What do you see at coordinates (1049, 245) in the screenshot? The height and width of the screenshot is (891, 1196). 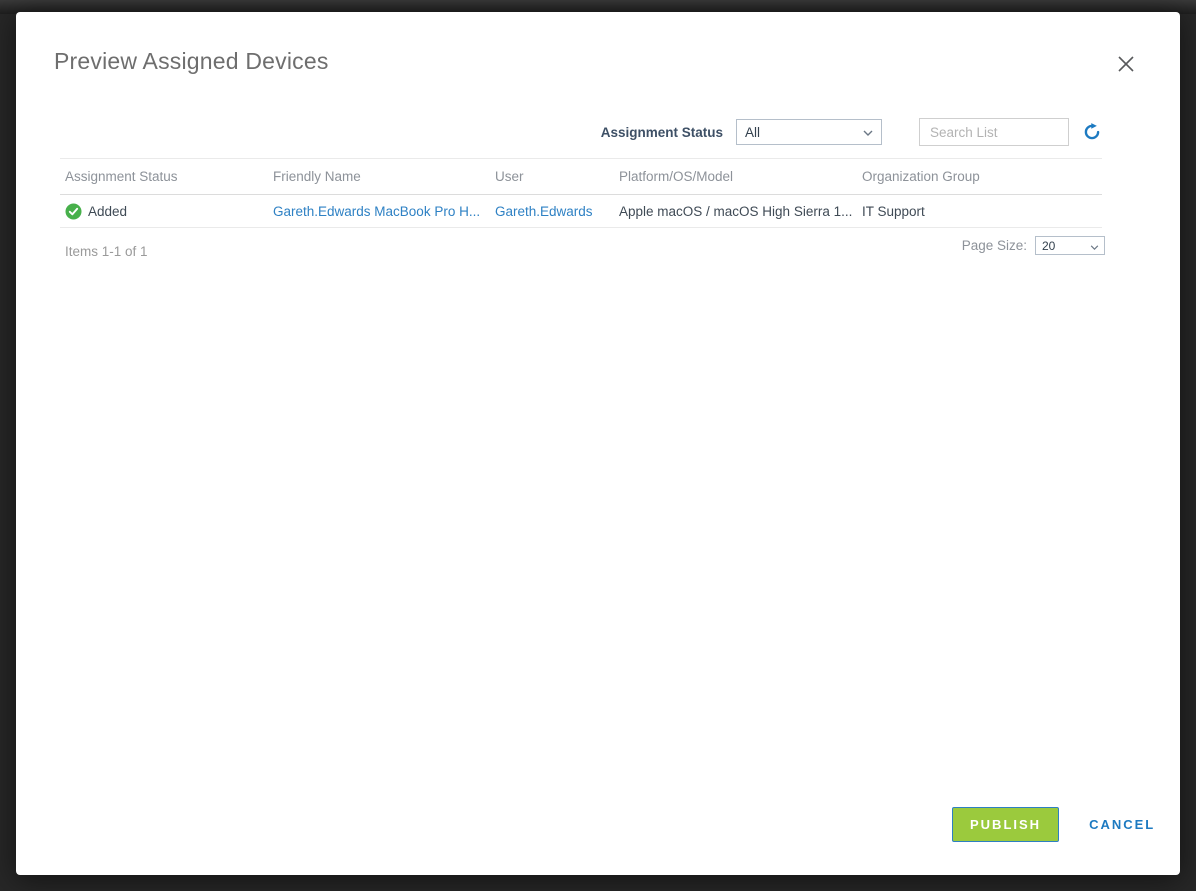 I see `page-size-selected-value: 20` at bounding box center [1049, 245].